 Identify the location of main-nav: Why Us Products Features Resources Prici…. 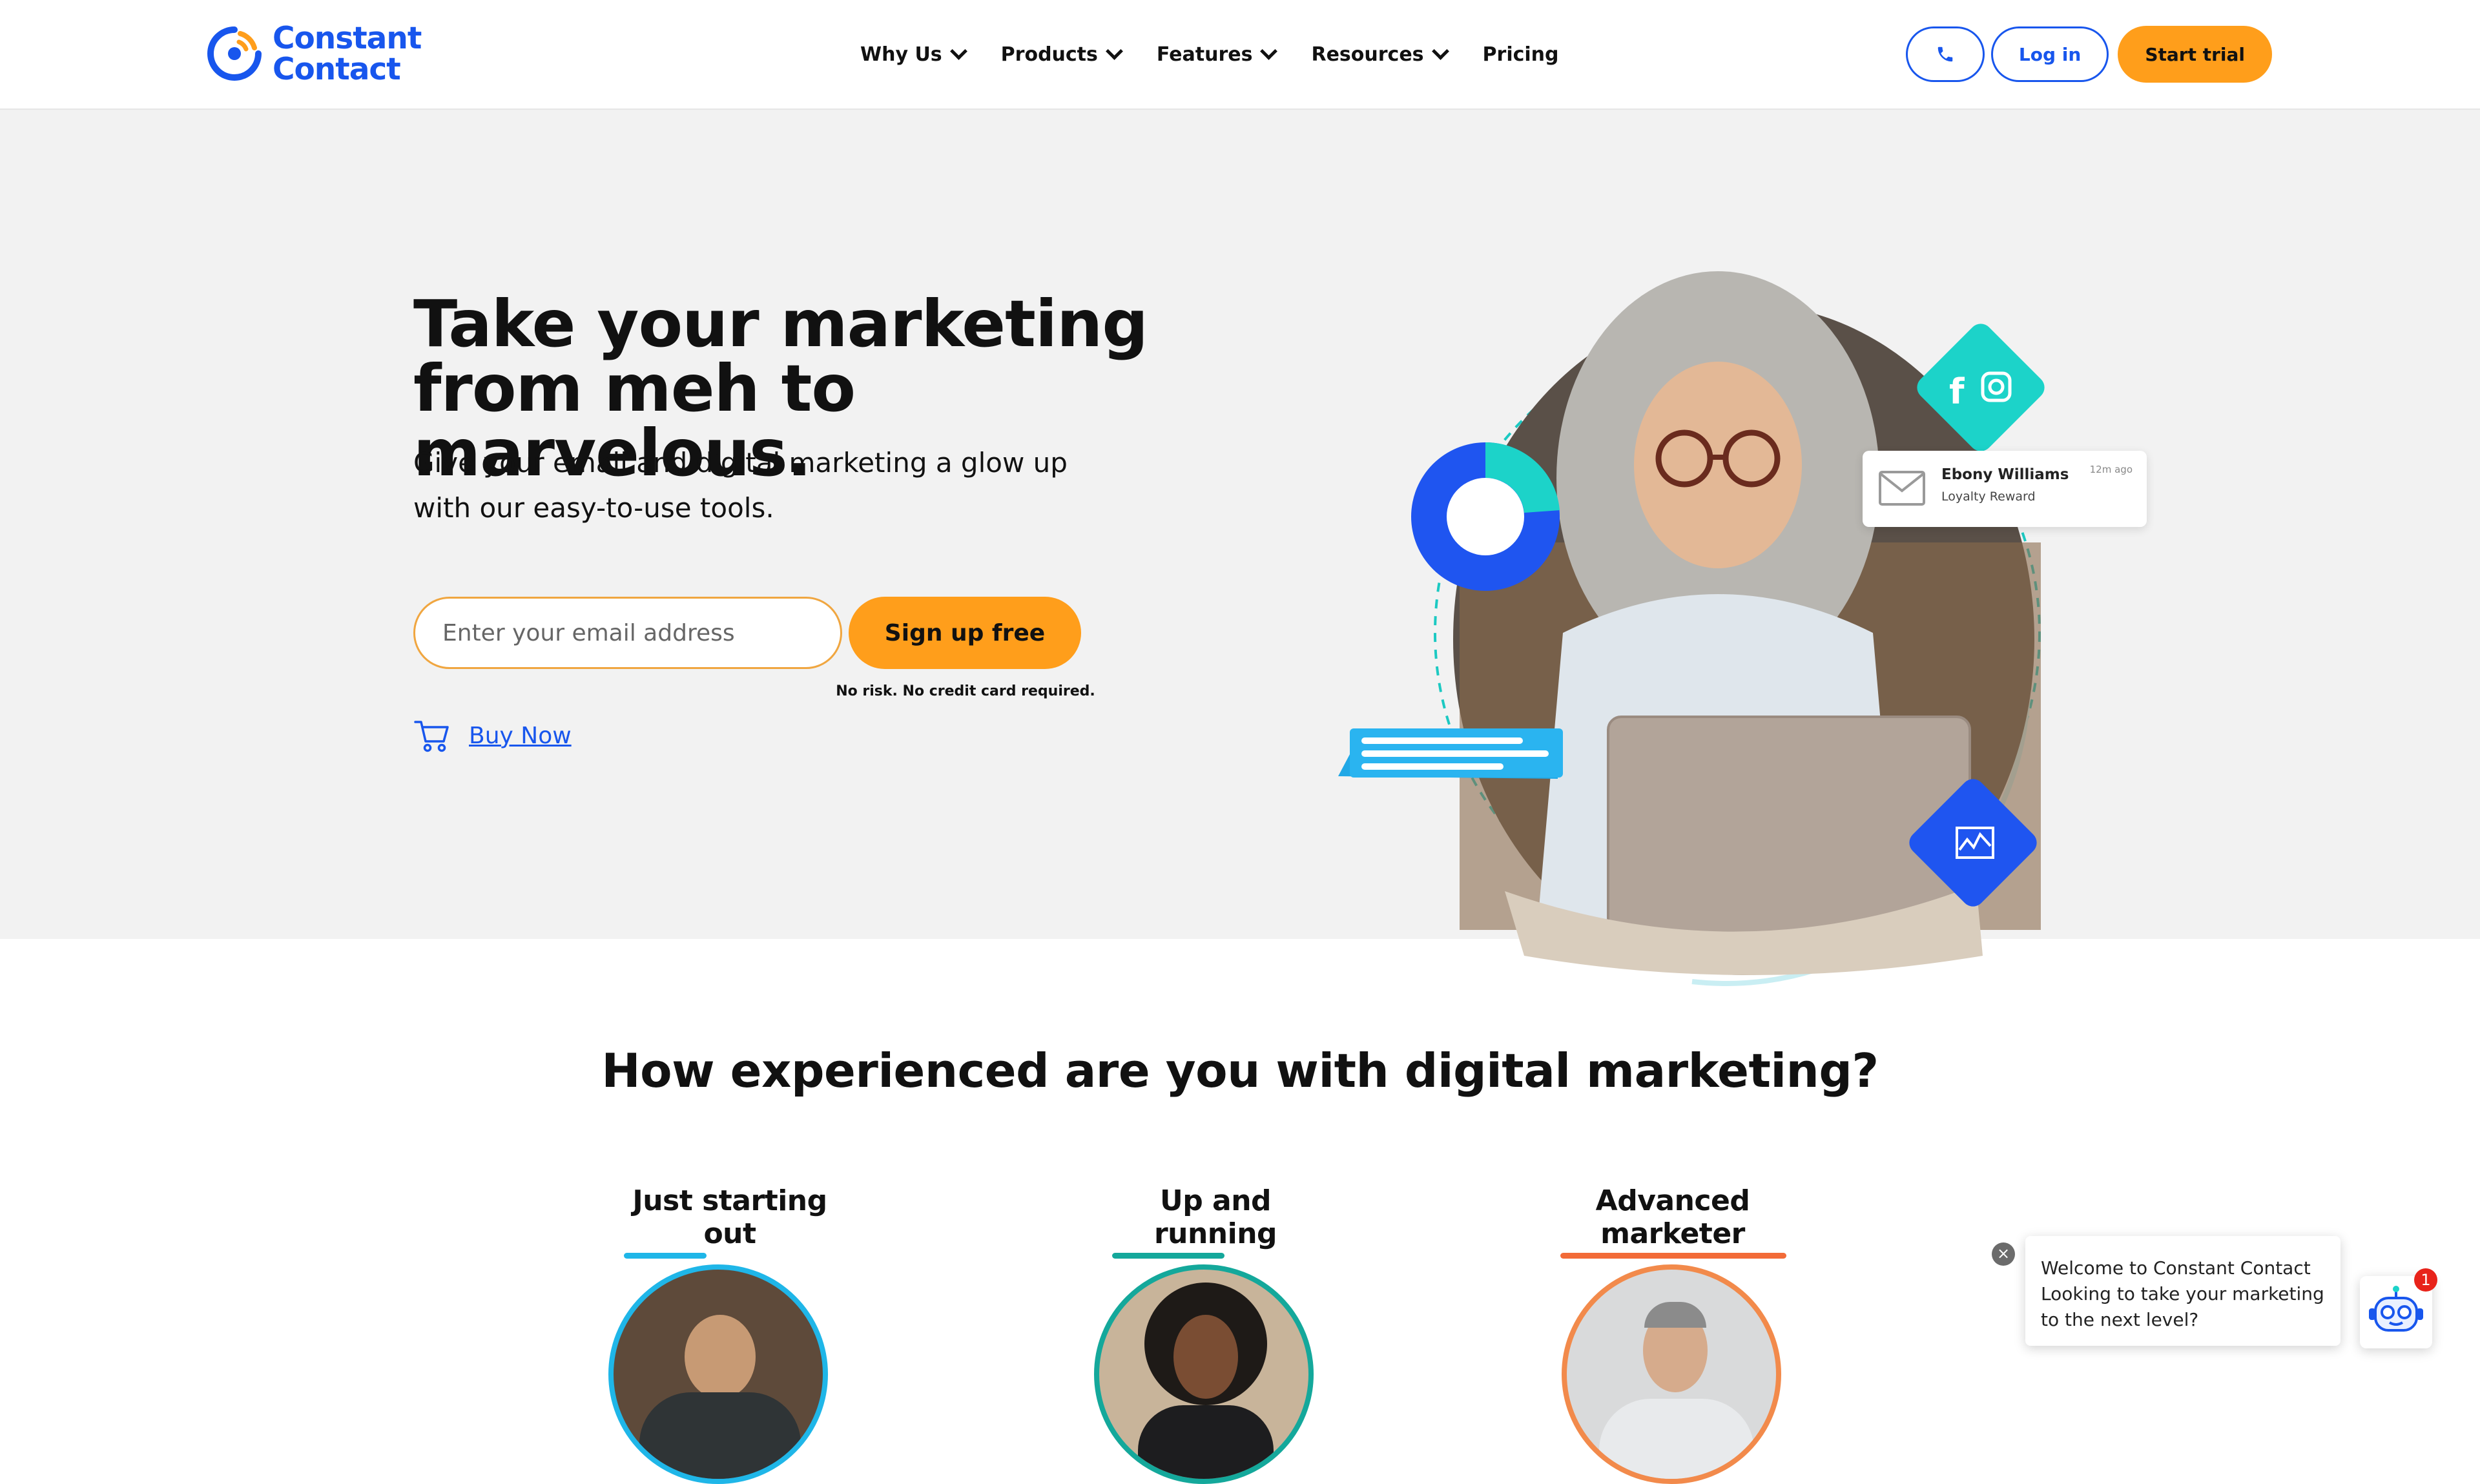
(1227, 54).